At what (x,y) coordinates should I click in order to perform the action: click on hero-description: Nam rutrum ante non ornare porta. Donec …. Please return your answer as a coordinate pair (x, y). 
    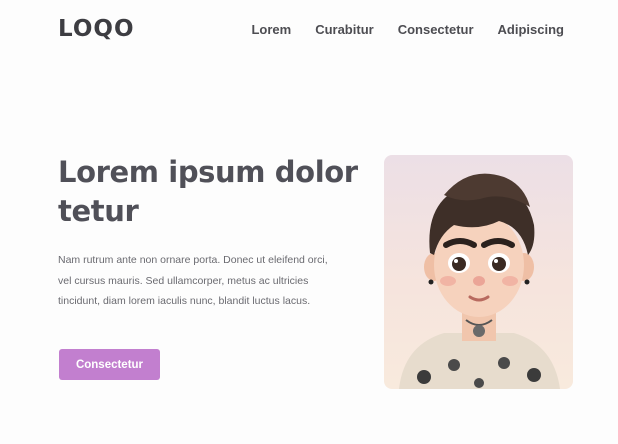
    Looking at the image, I should click on (193, 280).